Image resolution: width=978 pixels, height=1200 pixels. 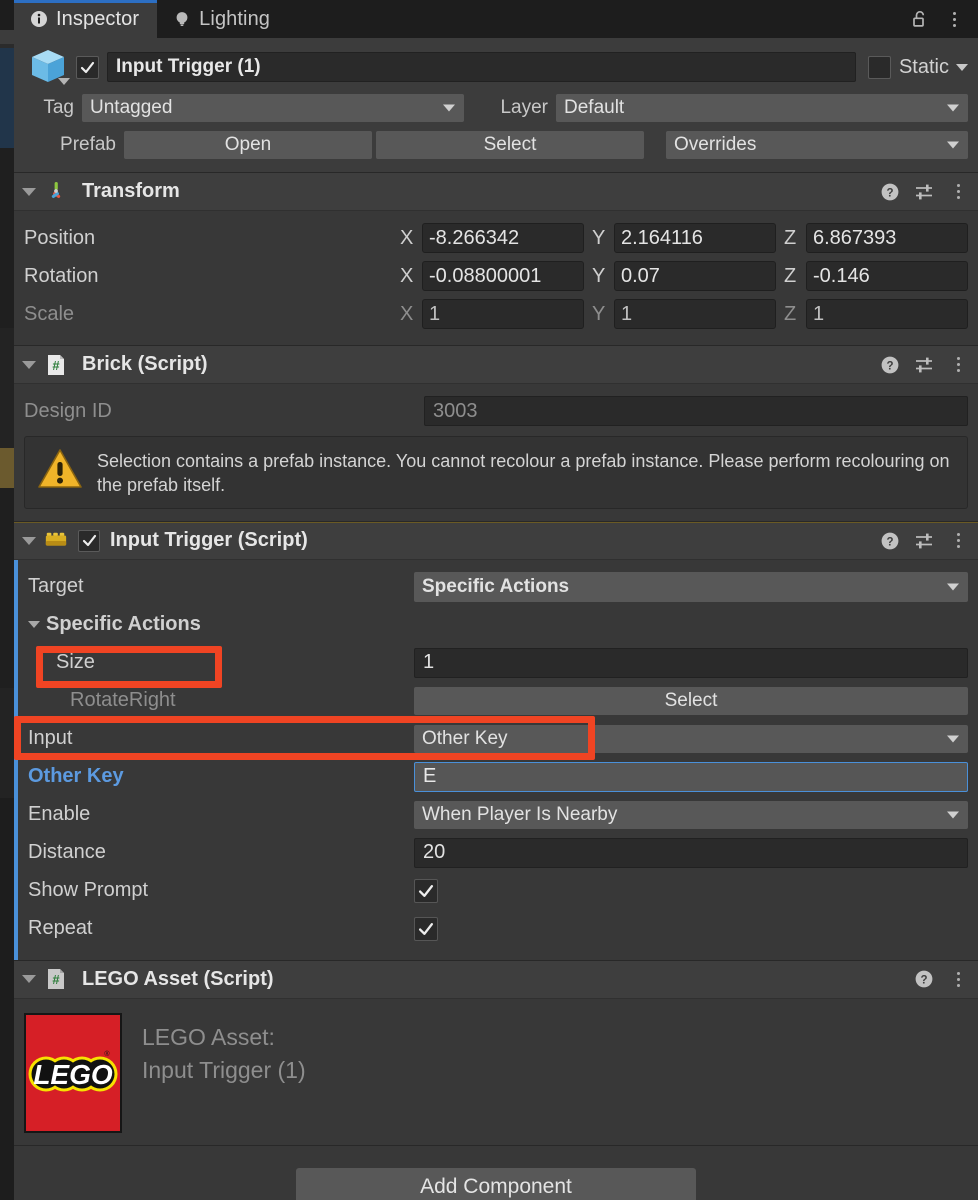 What do you see at coordinates (817, 145) in the screenshot?
I see `prefab-overrides-dropdown: Overrides` at bounding box center [817, 145].